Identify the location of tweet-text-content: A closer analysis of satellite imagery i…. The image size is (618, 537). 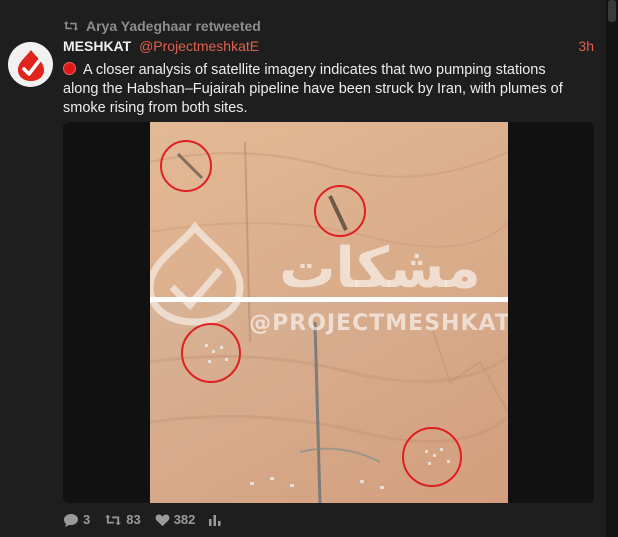
(313, 89).